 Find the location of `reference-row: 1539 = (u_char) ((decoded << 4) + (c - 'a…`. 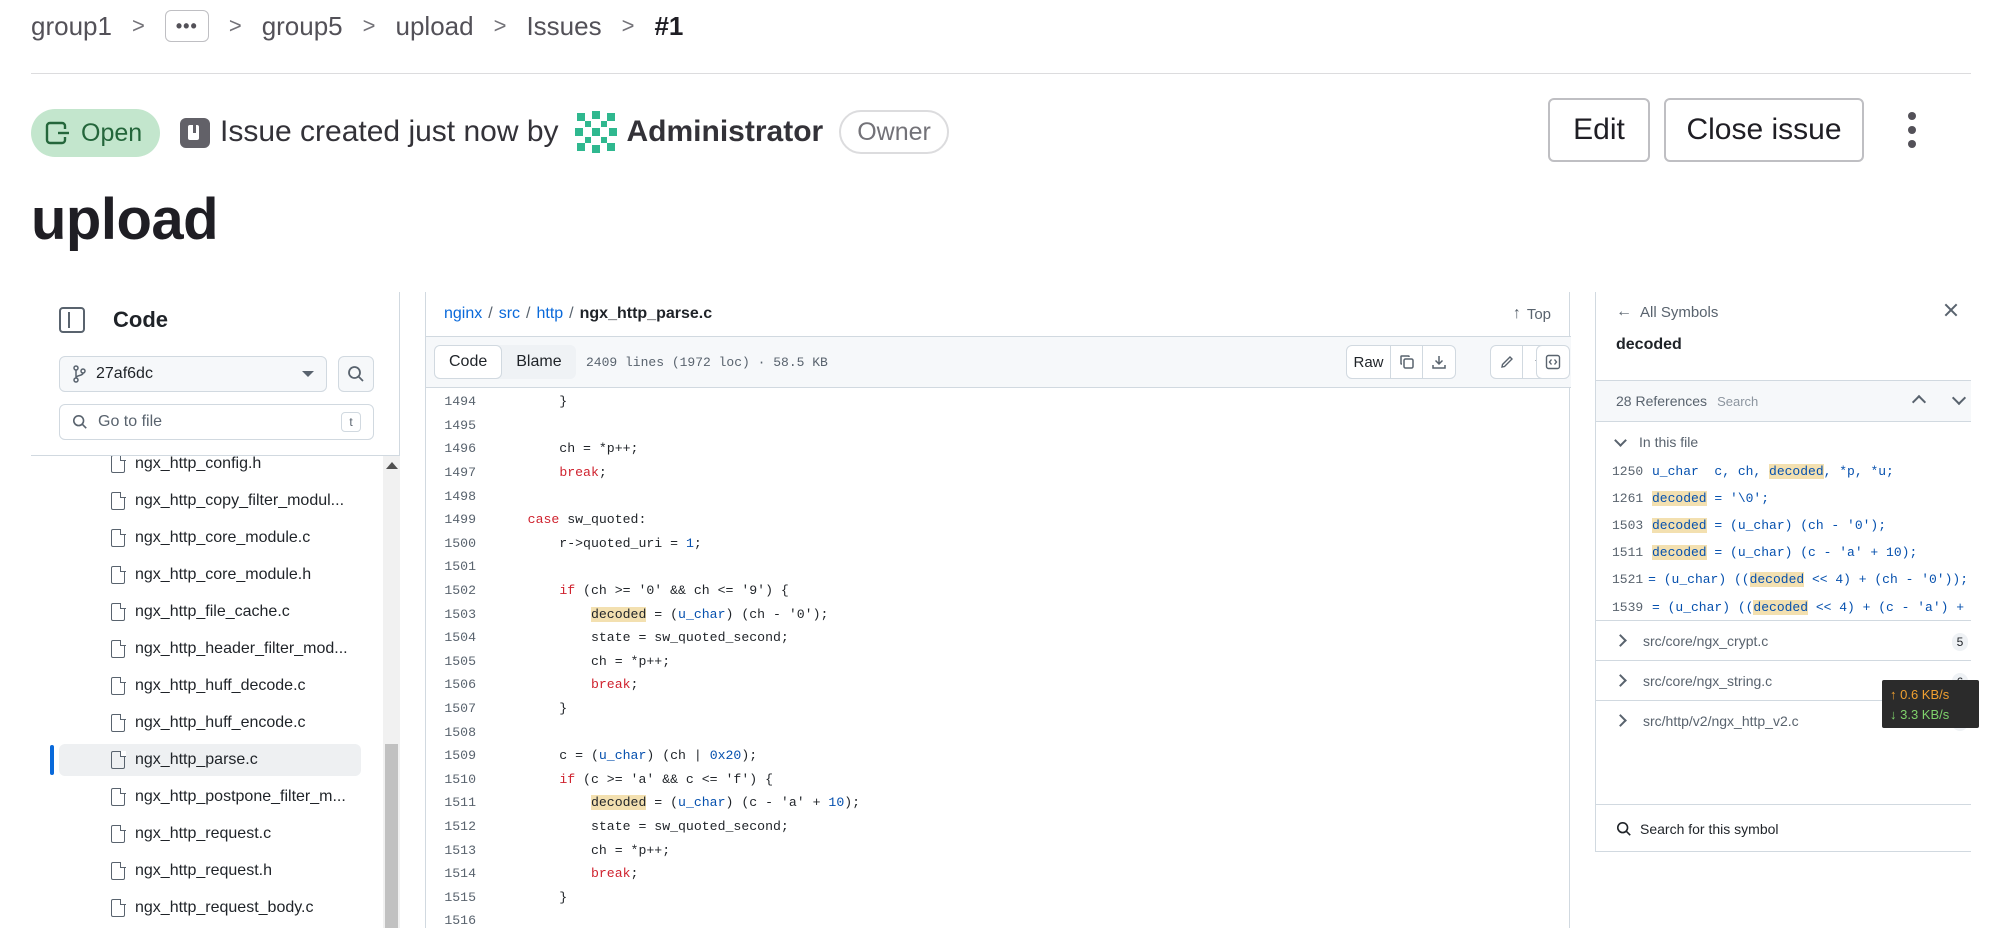

reference-row: 1539 = (u_char) ((decoded << 4) + (c - 'a… is located at coordinates (1790, 607).